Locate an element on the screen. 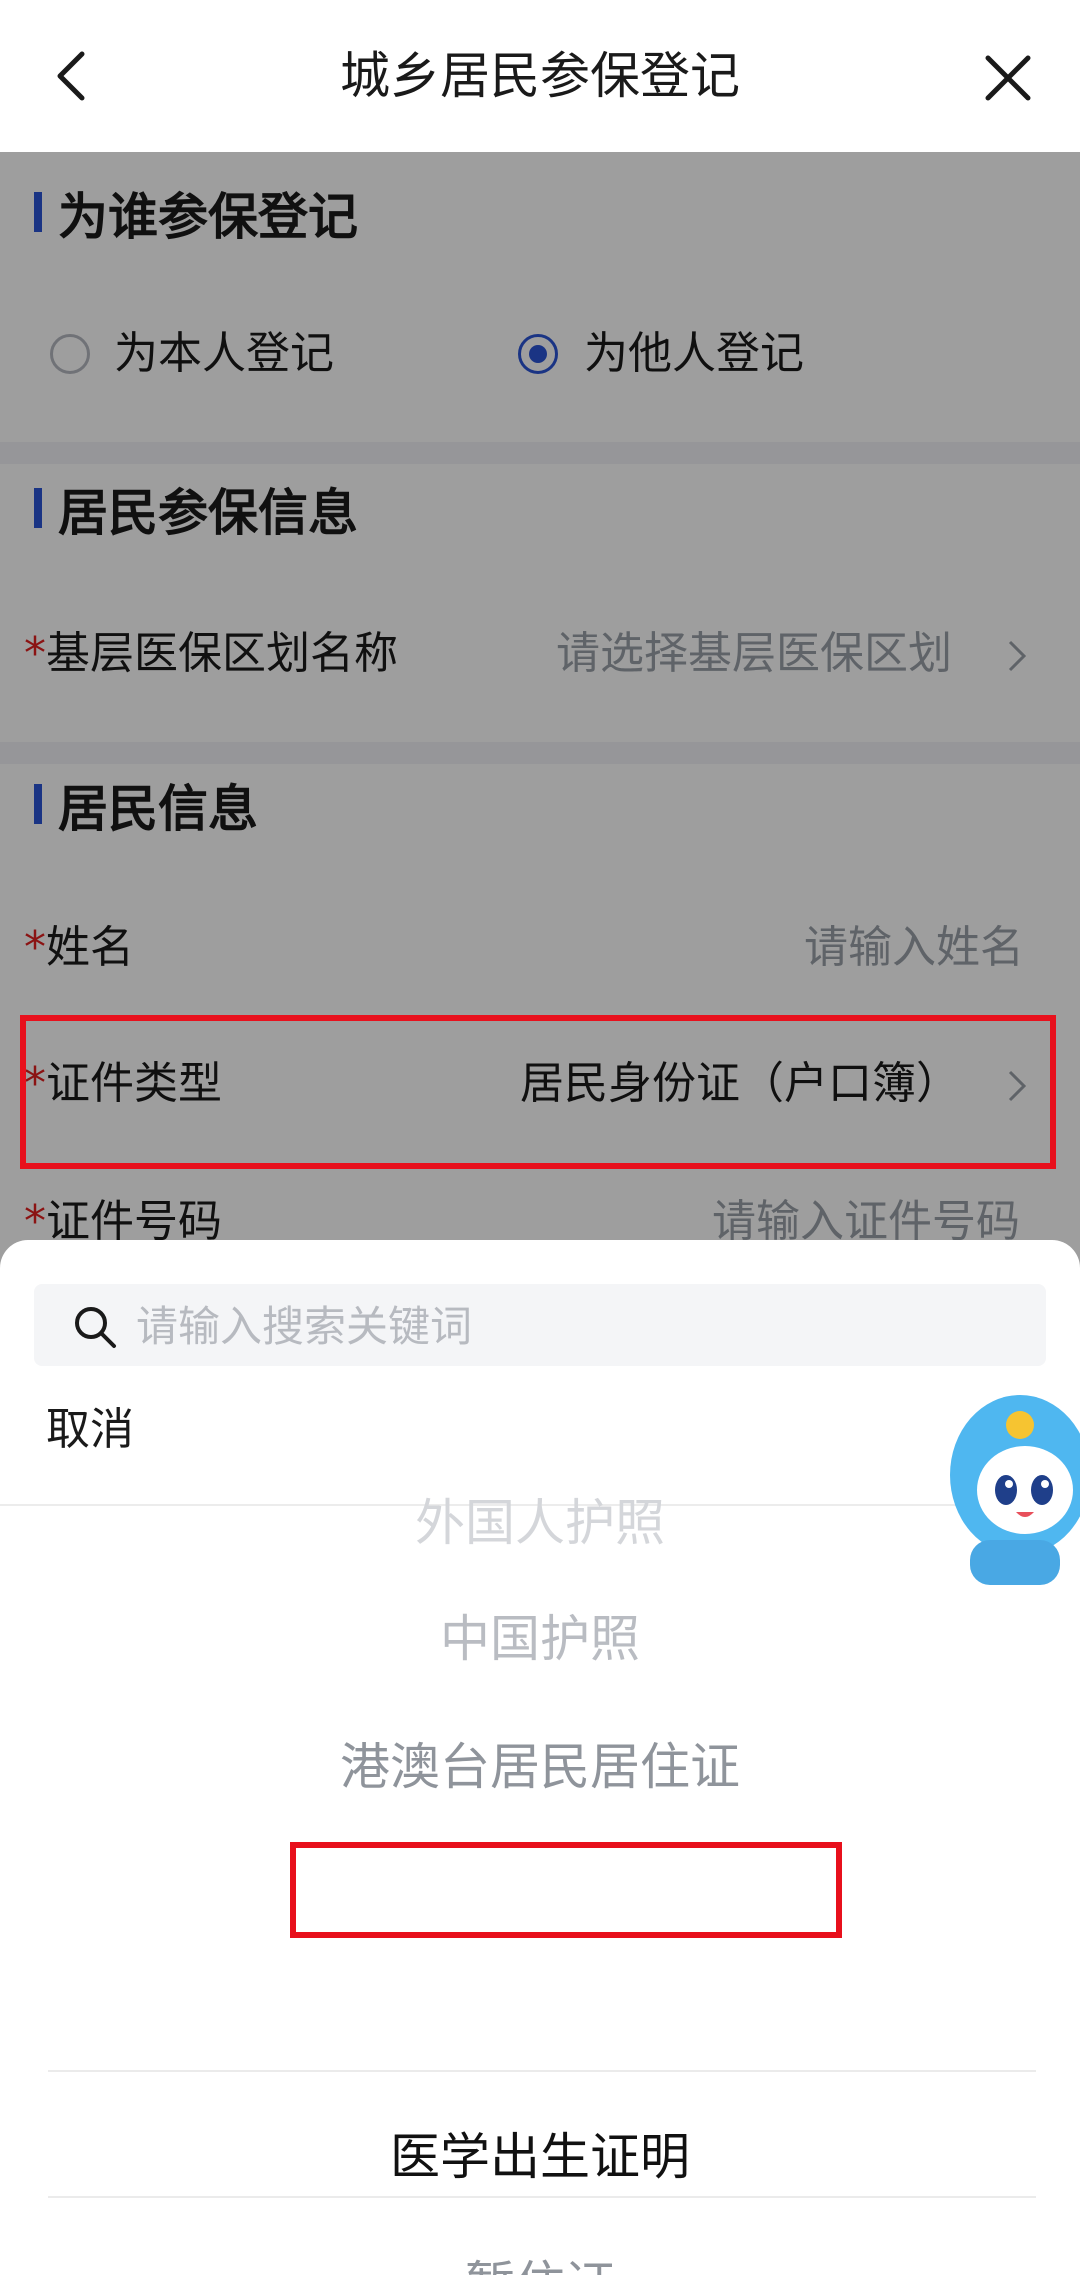 The height and width of the screenshot is (2275, 1080). page-title: 城乡居民参保登记 is located at coordinates (540, 76).